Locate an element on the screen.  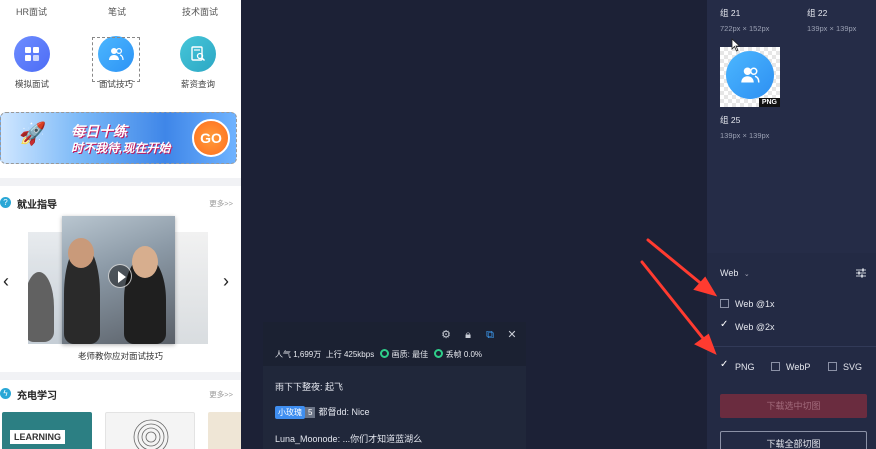
drop-status-icon is located at coordinates (439, 353).